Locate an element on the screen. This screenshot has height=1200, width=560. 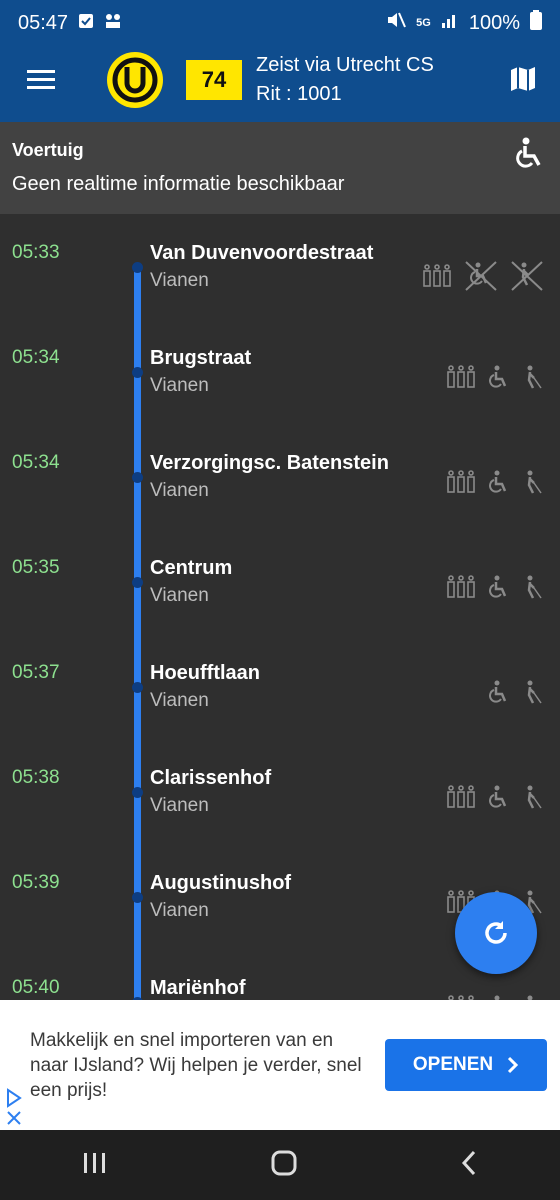
app-bar: 74 Zeist via Utrecht CS Rit : 1001 is located at coordinates (280, 80).